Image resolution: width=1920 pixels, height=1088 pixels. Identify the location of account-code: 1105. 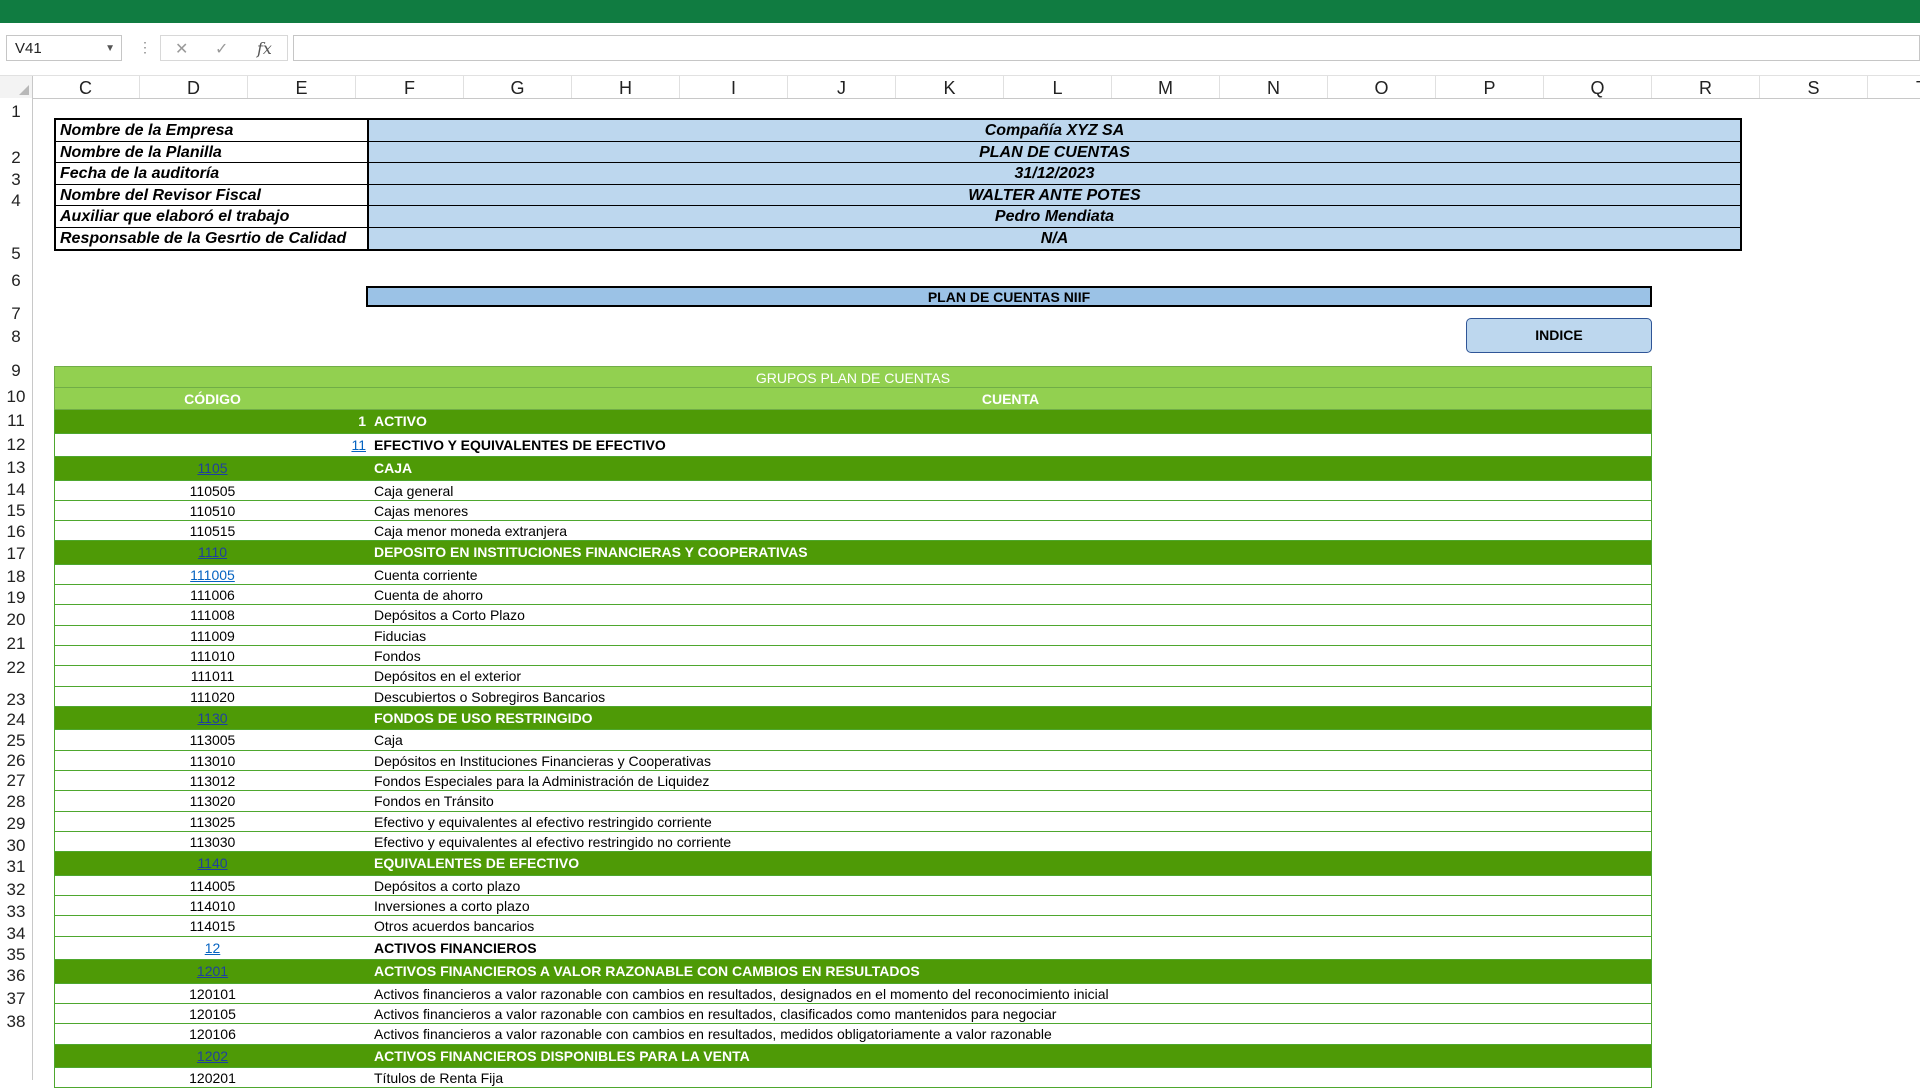
(212, 468).